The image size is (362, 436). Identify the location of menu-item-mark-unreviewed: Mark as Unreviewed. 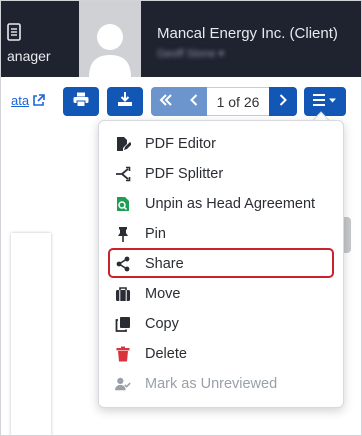
(222, 384).